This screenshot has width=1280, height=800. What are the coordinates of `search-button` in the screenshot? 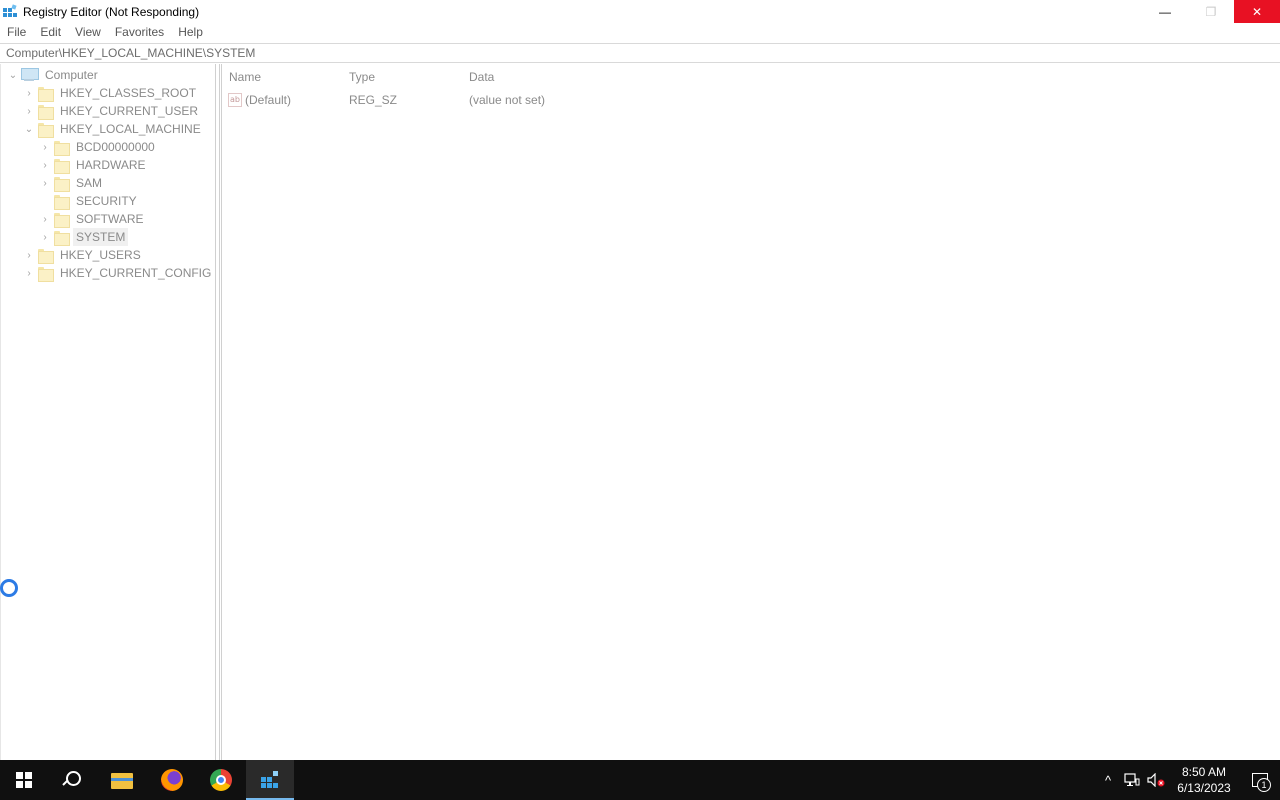 It's located at (72, 780).